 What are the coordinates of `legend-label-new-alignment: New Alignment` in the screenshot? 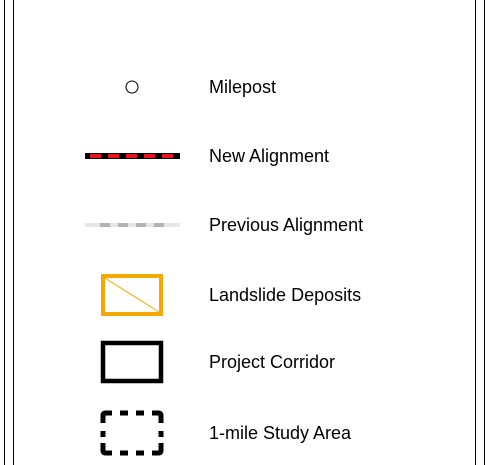 It's located at (269, 156).